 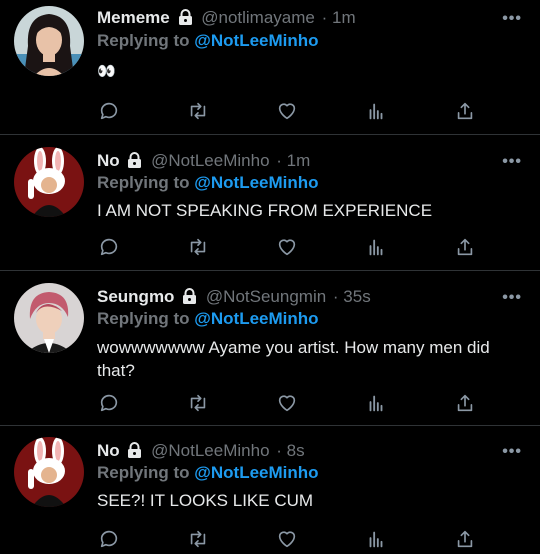 I want to click on tweet-header: Seungmo @NotSeungmin · 35s, so click(x=234, y=298).